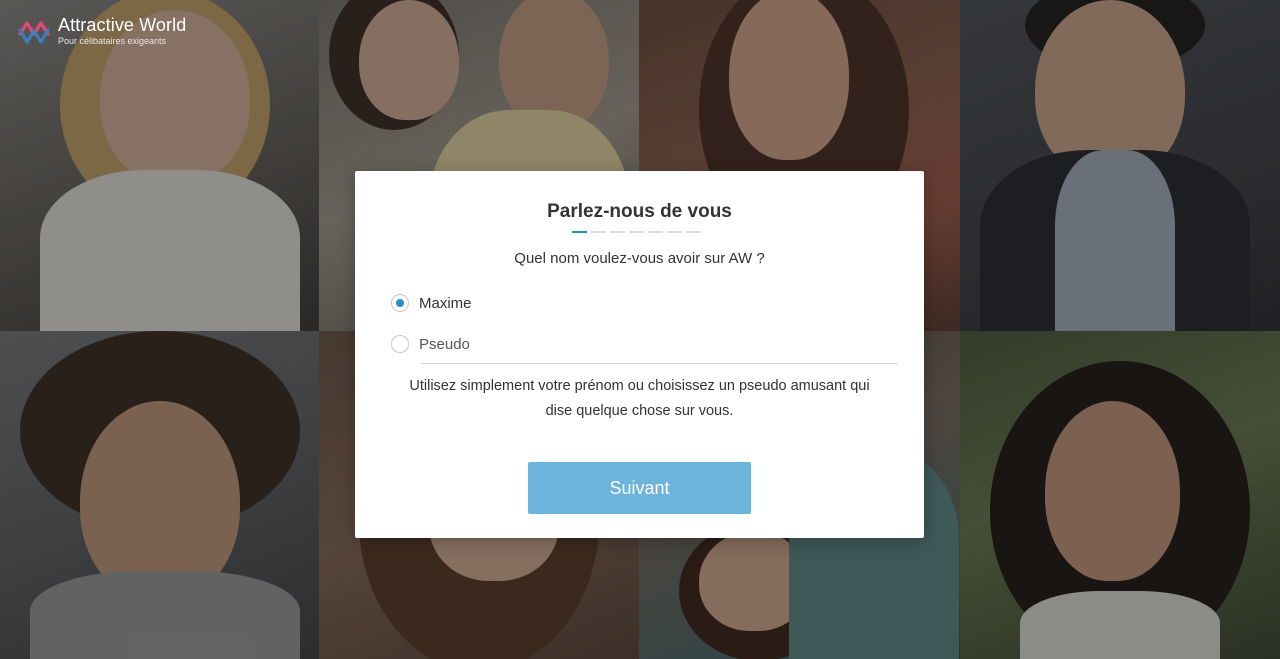 This screenshot has width=1280, height=659. What do you see at coordinates (444, 344) in the screenshot?
I see `option-pseudo-label: Pseudo` at bounding box center [444, 344].